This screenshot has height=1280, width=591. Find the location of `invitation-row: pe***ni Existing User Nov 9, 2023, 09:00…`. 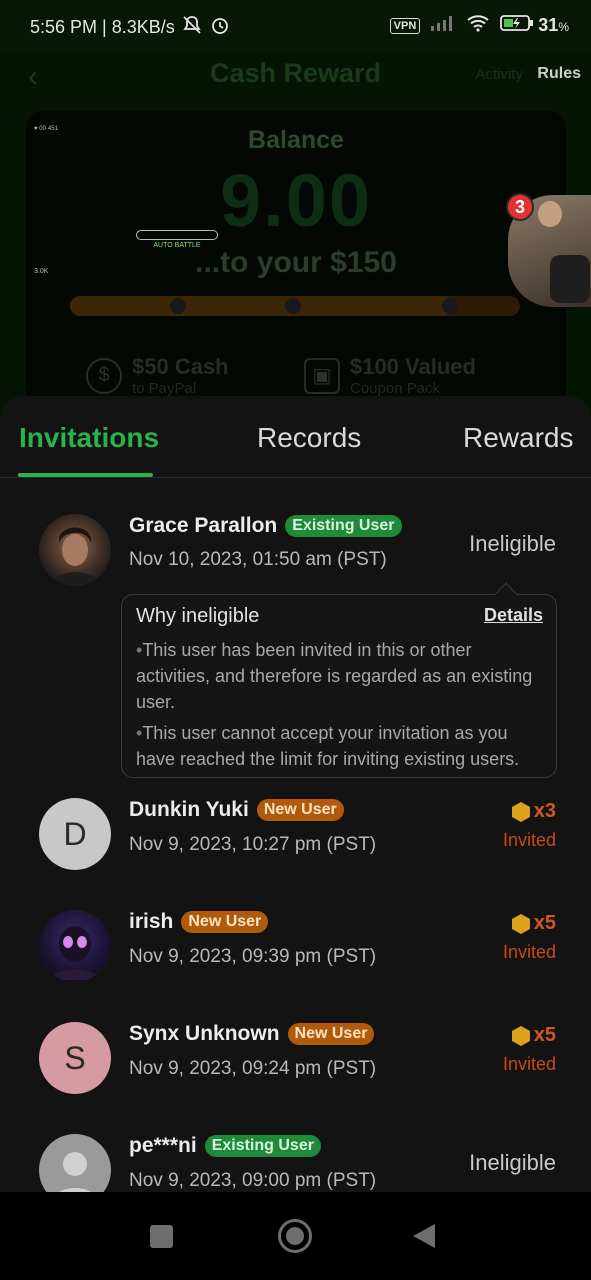

invitation-row: pe***ni Existing User Nov 9, 2023, 09:00… is located at coordinates (295, 1161).